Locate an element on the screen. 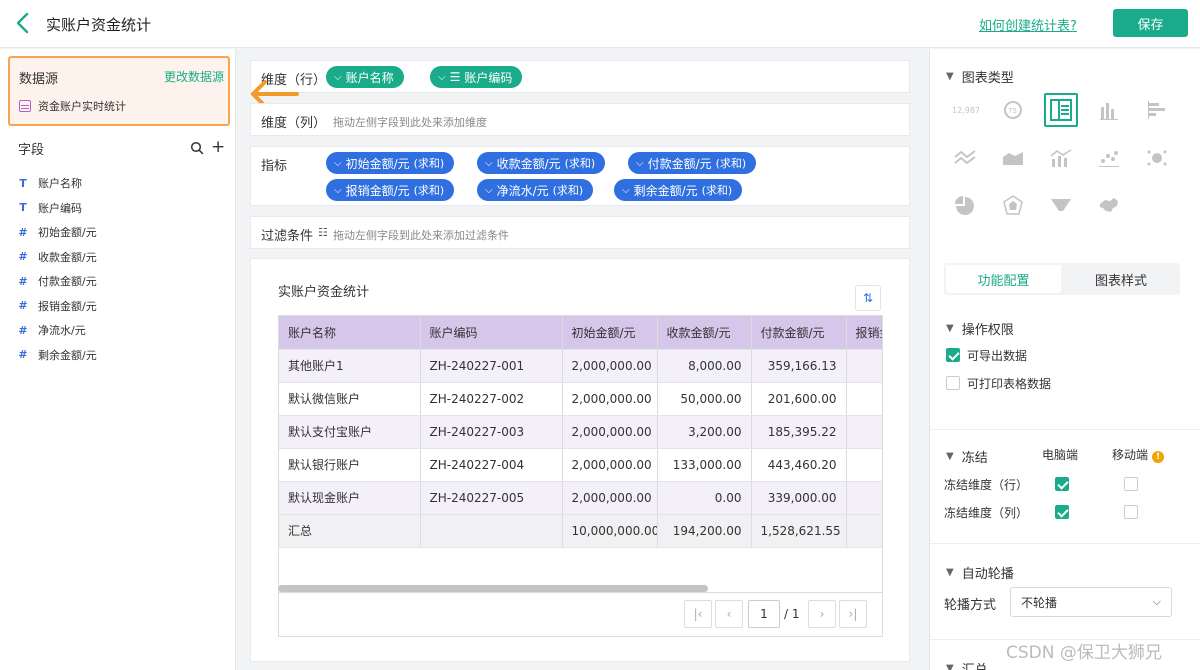 This screenshot has height=670, width=1200. freeze-header: ▼ 冻结 is located at coordinates (967, 456).